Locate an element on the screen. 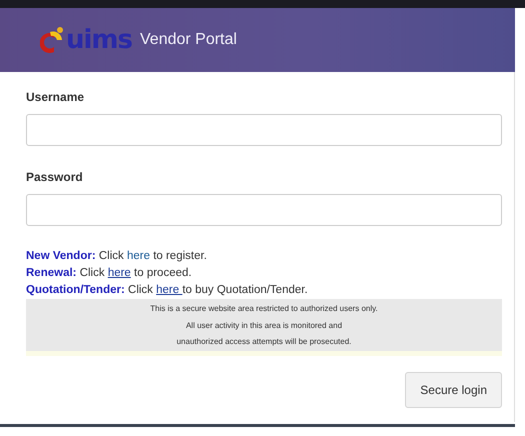  portal-title: Vendor Portal is located at coordinates (188, 40).